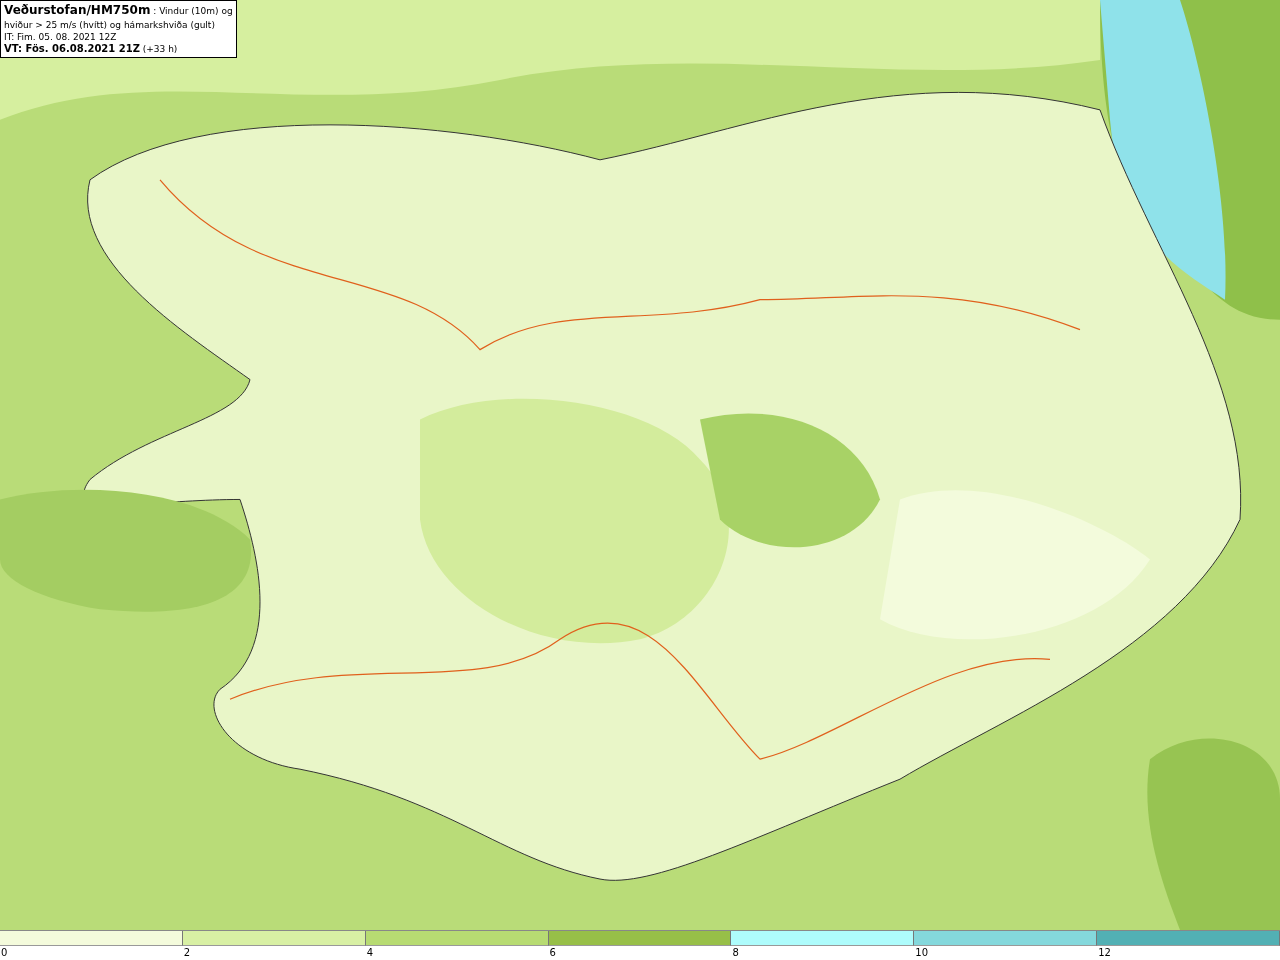 This screenshot has height=960, width=1280. Describe the element at coordinates (370, 952) in the screenshot. I see `scale-tick-label: 4` at that location.